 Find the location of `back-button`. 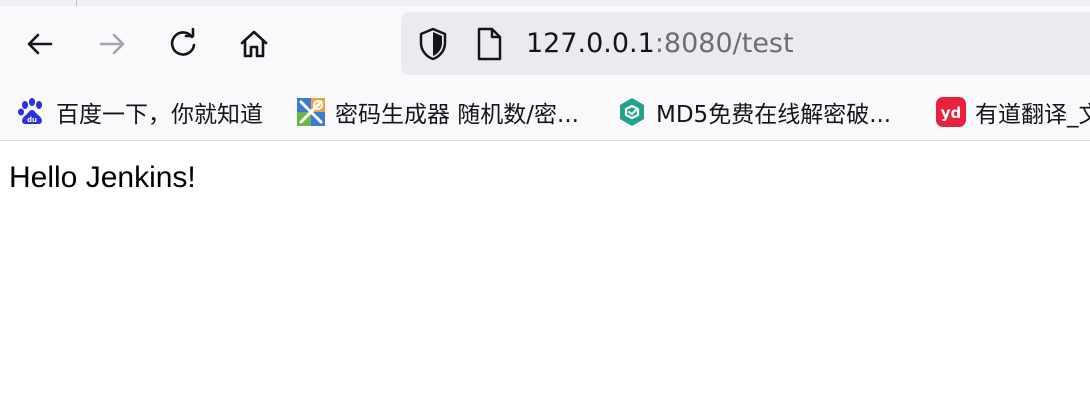

back-button is located at coordinates (40, 44).